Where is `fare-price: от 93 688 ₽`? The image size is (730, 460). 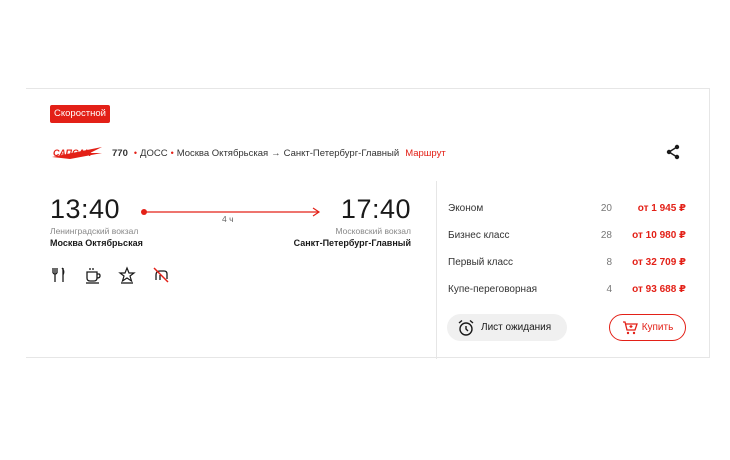
fare-price: от 93 688 ₽ is located at coordinates (659, 289).